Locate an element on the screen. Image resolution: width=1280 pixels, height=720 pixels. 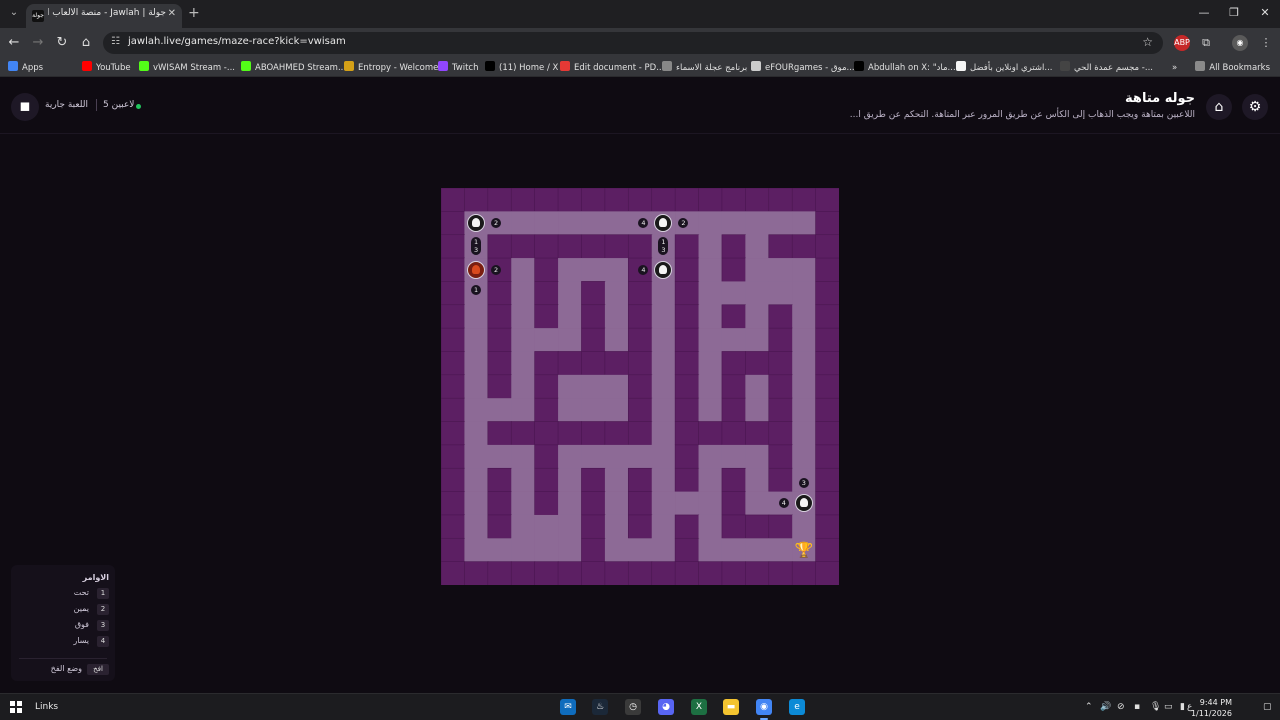
all-bookmarks: All Bookmarks is located at coordinates (1232, 68).